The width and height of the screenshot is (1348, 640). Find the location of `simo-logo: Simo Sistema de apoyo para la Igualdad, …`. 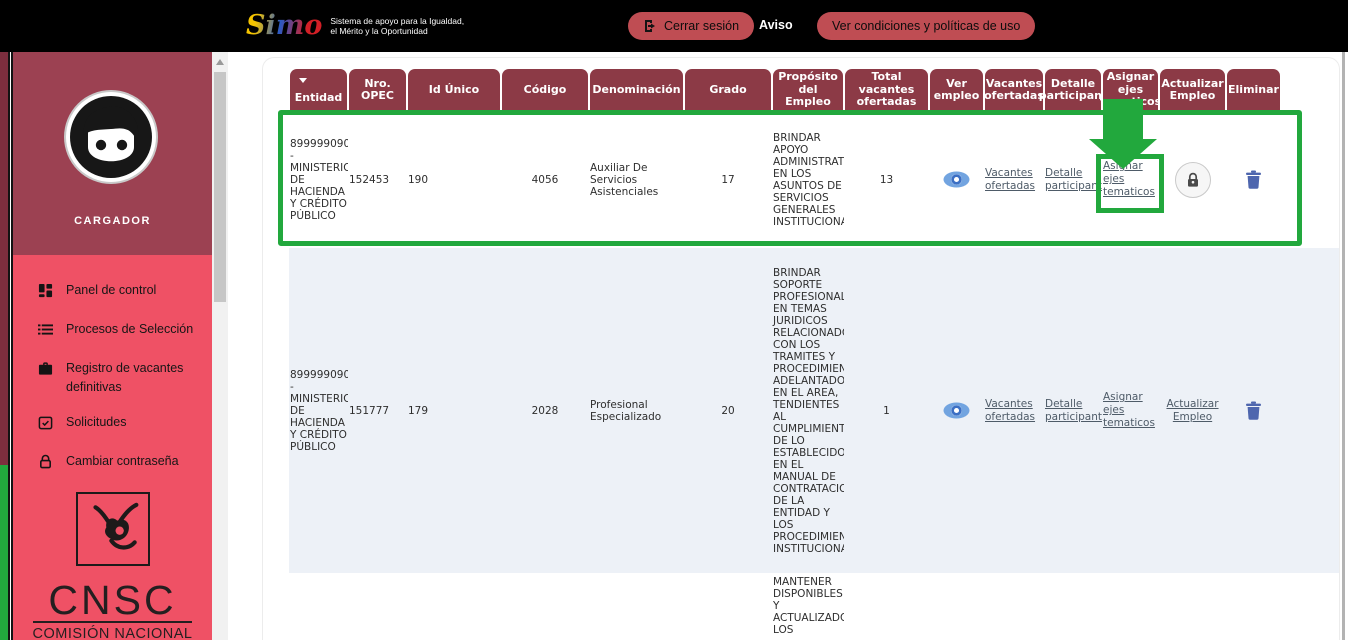

simo-logo: Simo Sistema de apoyo para la Igualdad, … is located at coordinates (355, 26).